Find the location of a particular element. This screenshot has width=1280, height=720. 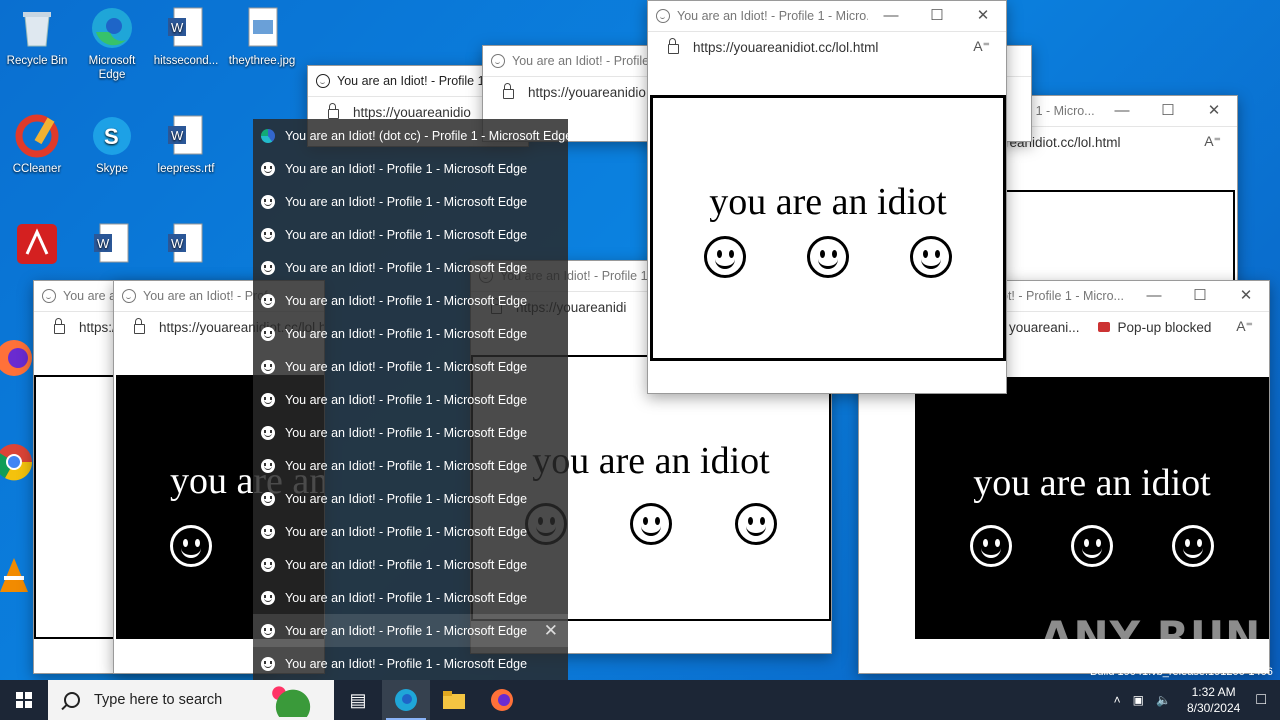

desktop-icon-acrobat is located at coordinates (37, 248).